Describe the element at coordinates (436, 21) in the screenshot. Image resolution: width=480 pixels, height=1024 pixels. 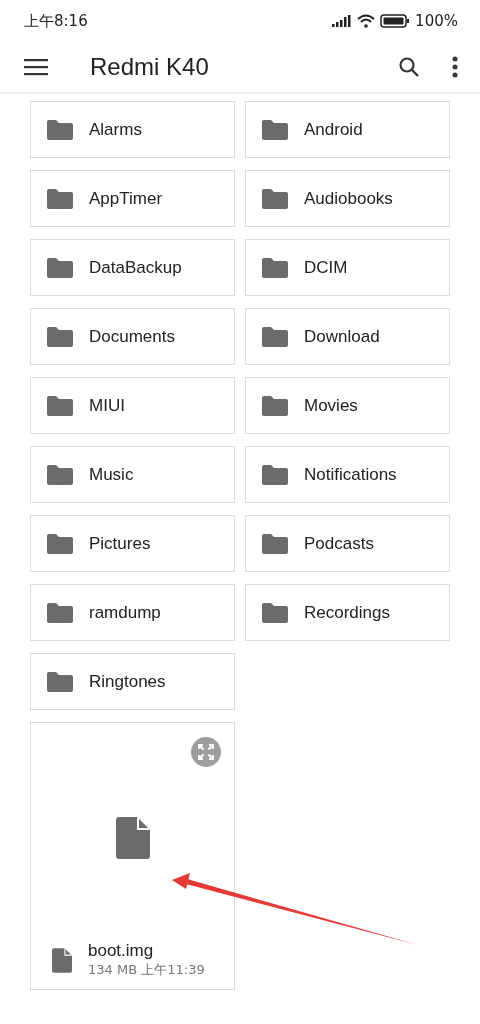
I see `battery-percent: 100%` at that location.